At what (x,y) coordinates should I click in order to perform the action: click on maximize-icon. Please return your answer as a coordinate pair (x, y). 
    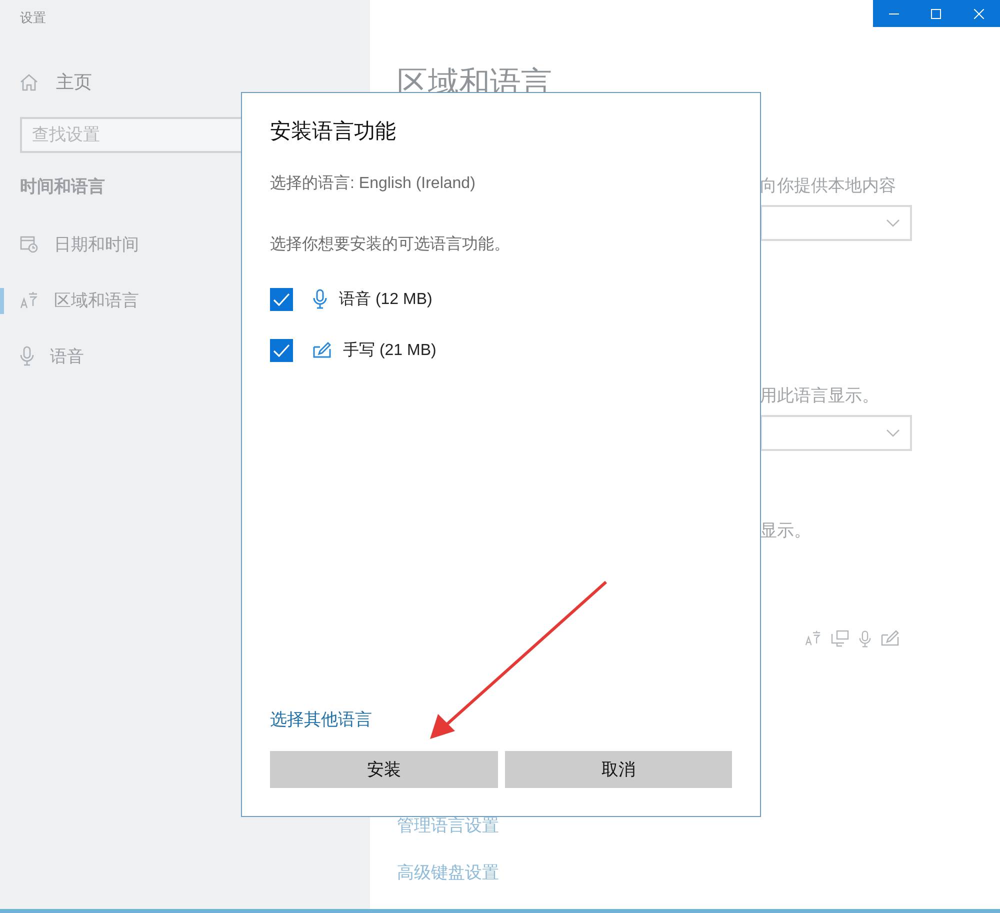
    Looking at the image, I should click on (936, 13).